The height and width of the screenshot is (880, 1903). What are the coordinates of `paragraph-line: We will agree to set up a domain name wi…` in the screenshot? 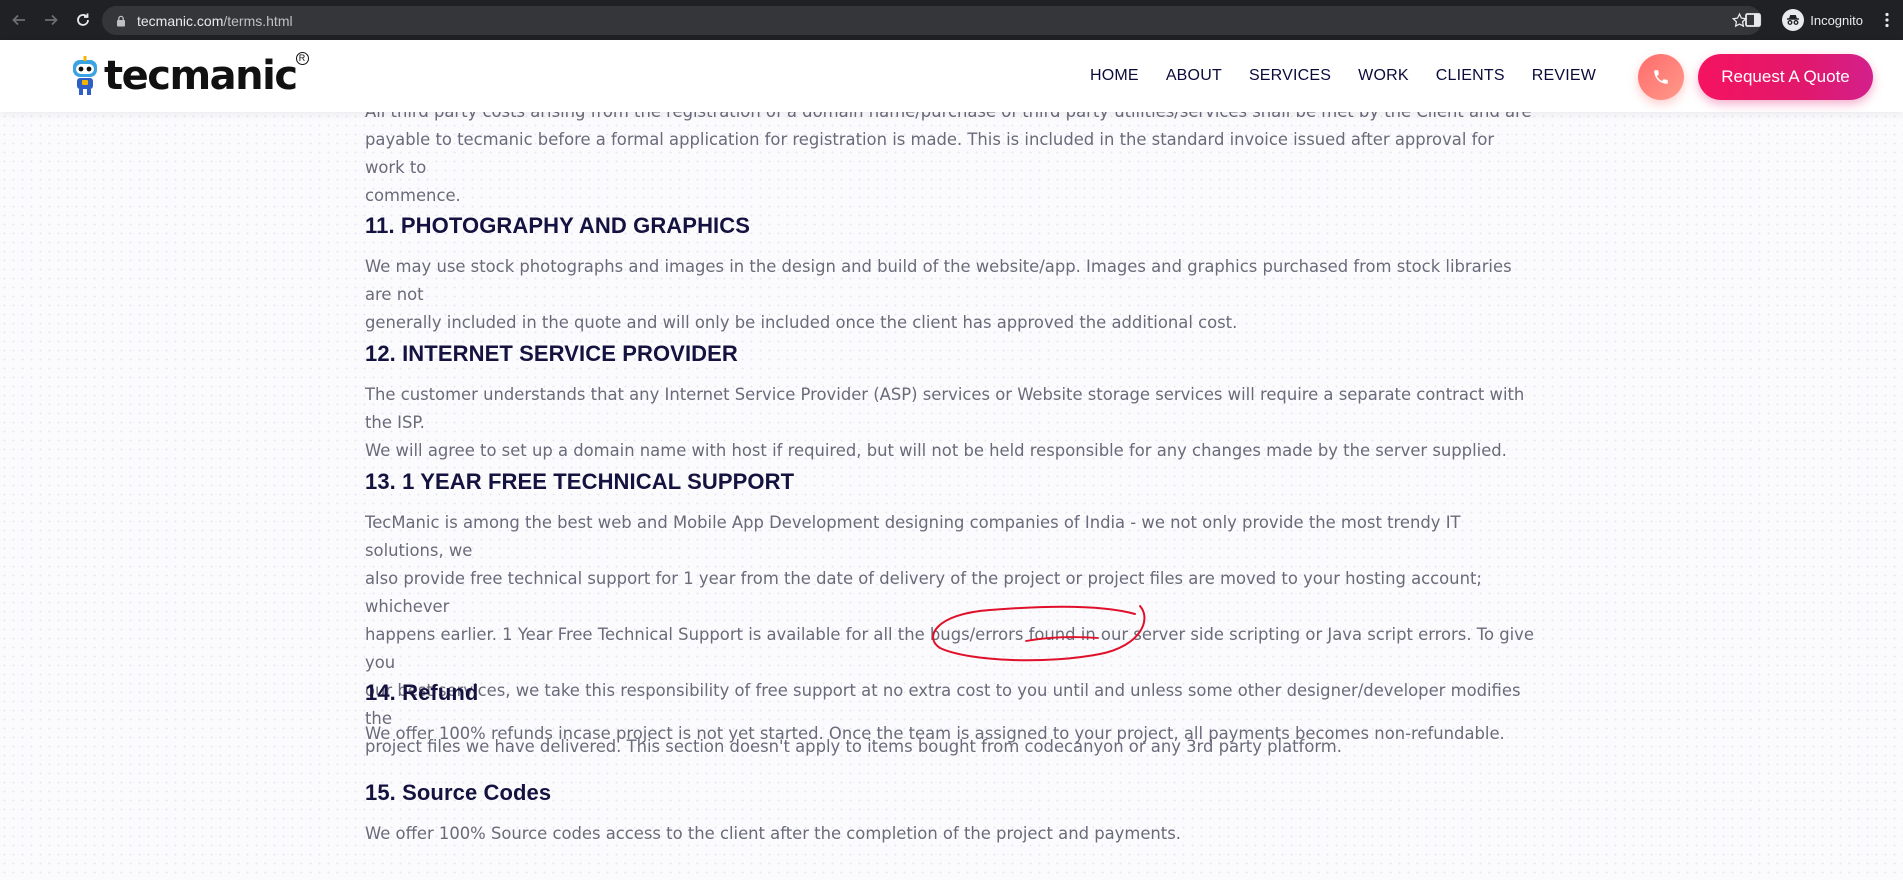 It's located at (936, 450).